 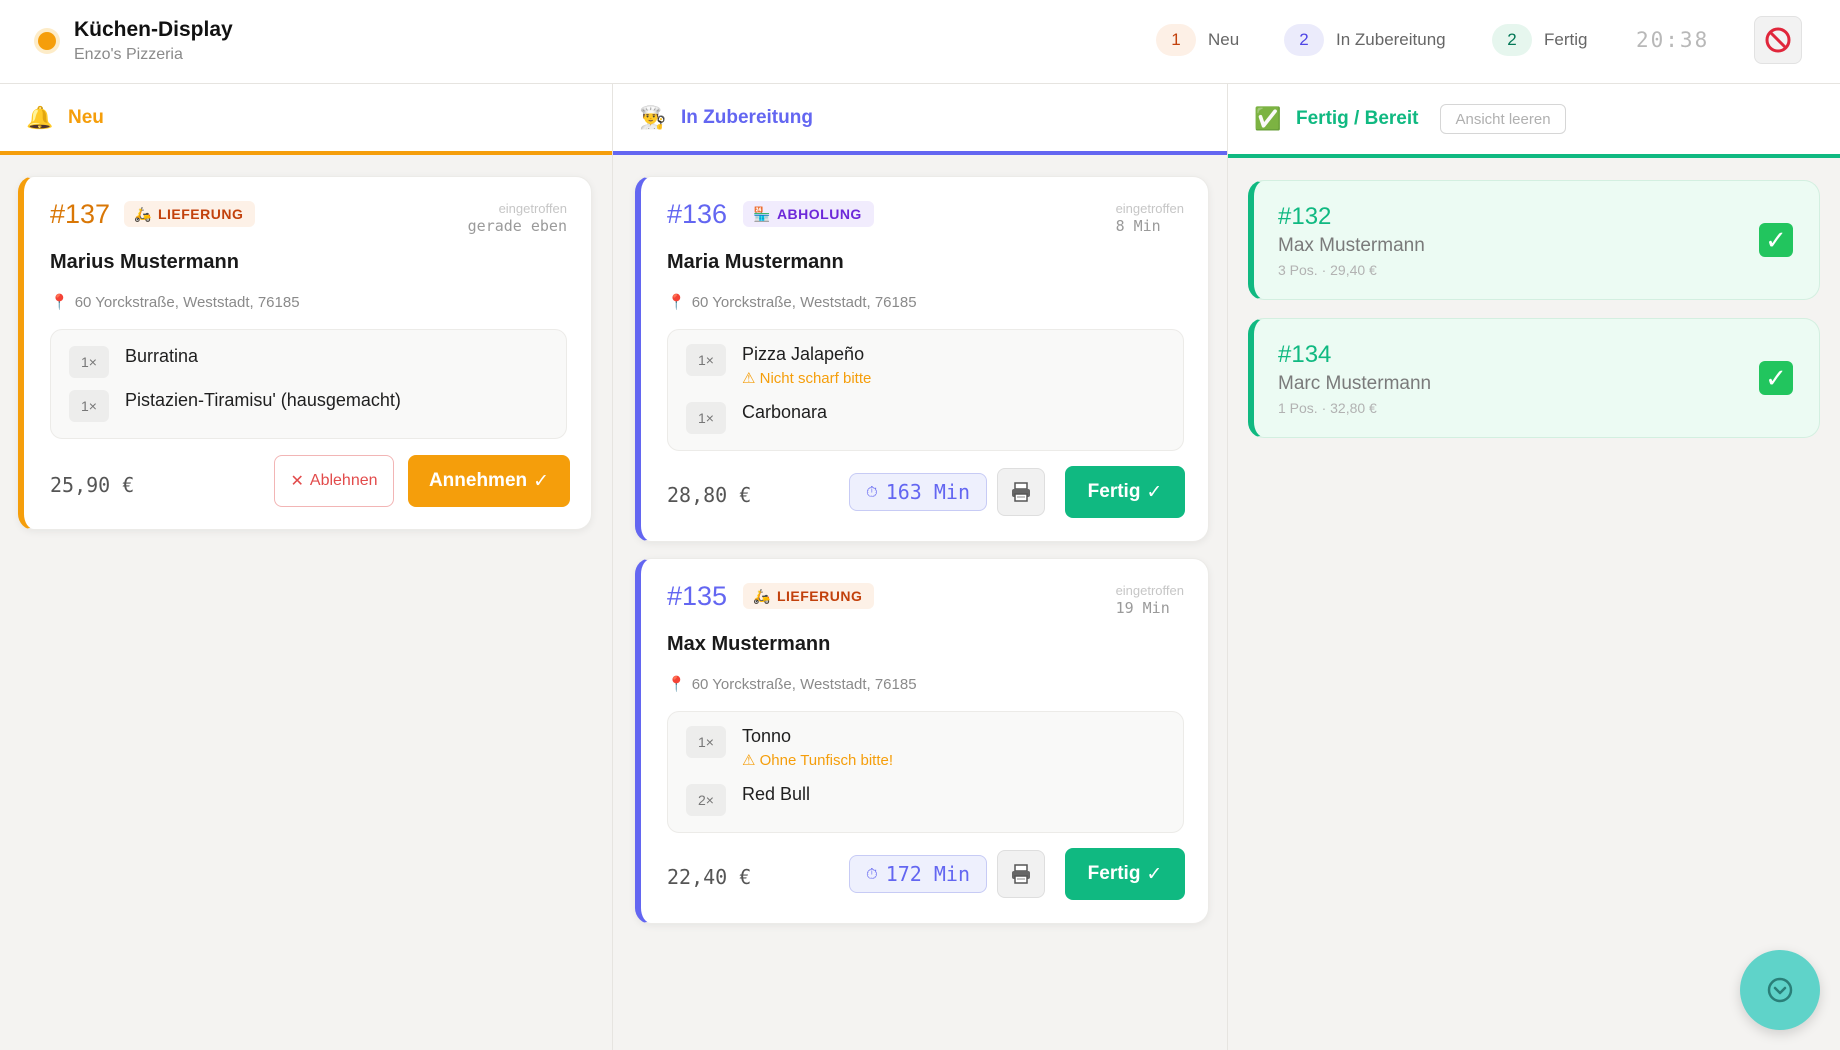 What do you see at coordinates (263, 400) in the screenshot?
I see `item-name: Pistazien-Tiramisu' (hausgemacht)` at bounding box center [263, 400].